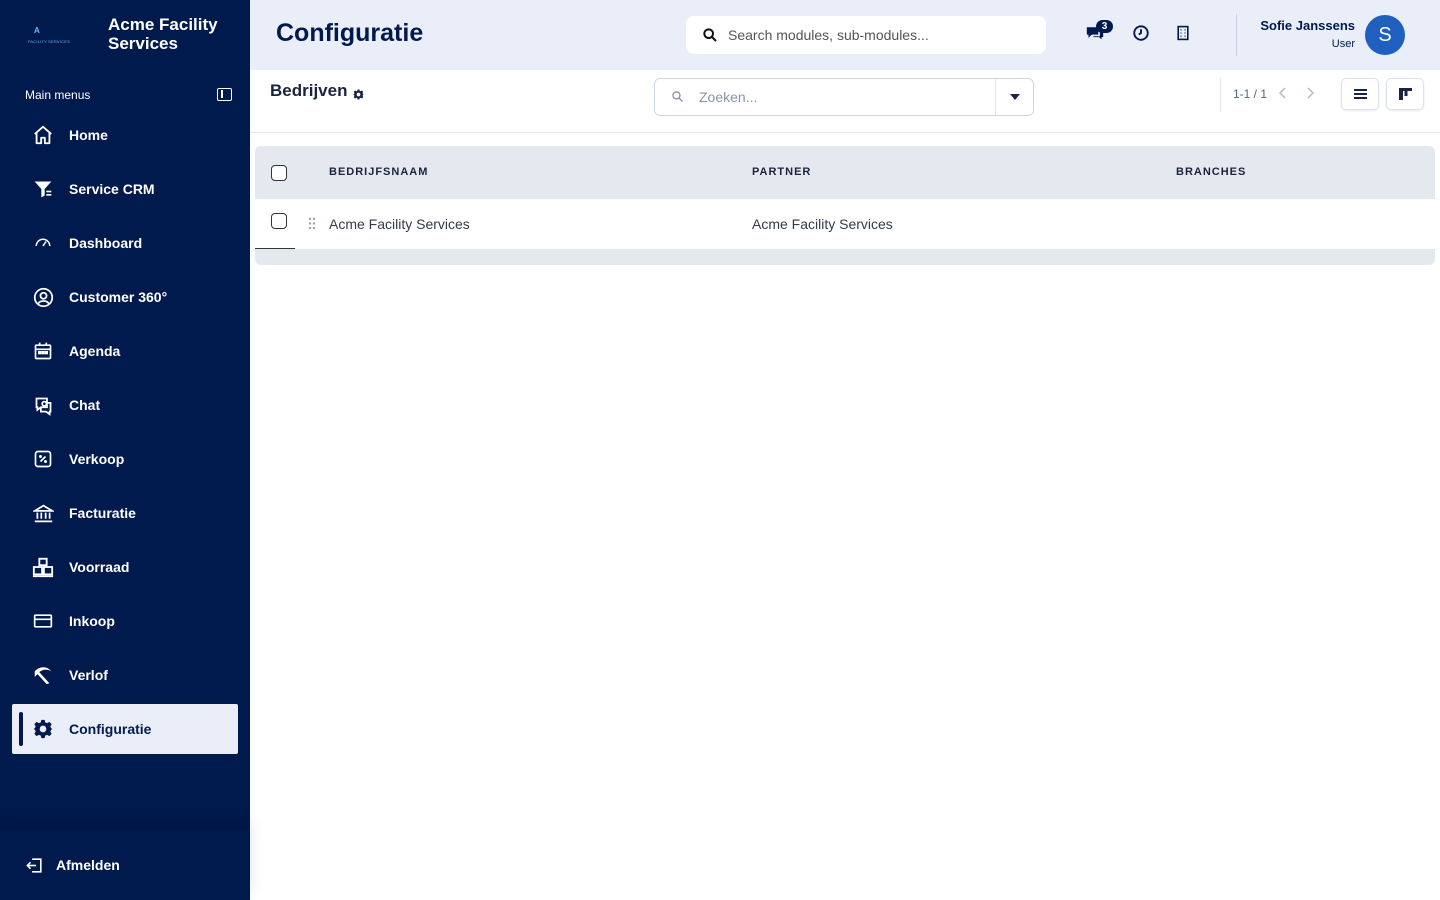 This screenshot has height=900, width=1440. I want to click on filter-icon, so click(43, 189).